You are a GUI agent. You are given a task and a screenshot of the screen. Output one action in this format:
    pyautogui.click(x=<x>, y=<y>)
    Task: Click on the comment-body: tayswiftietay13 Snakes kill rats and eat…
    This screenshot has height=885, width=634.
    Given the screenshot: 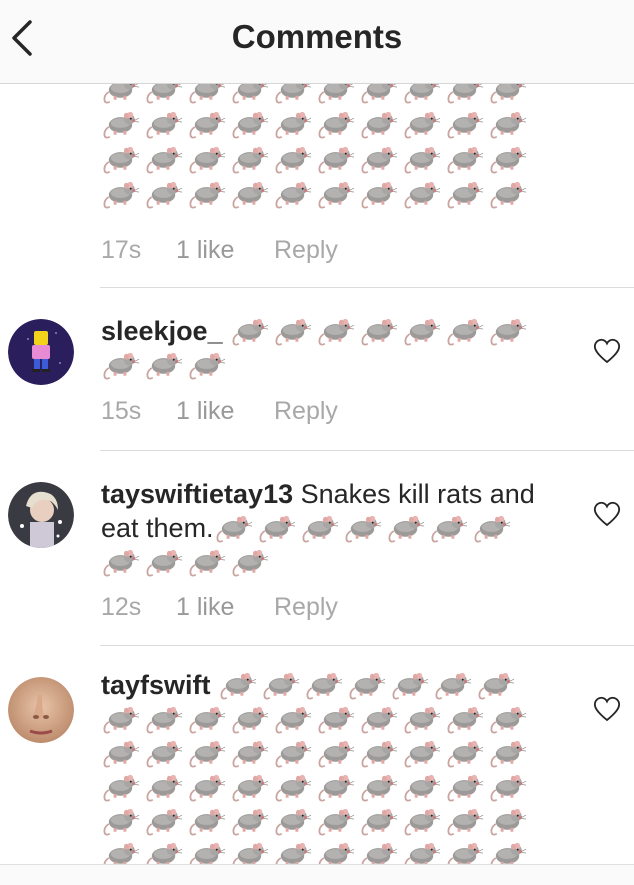 What is the action you would take?
    pyautogui.click(x=324, y=528)
    